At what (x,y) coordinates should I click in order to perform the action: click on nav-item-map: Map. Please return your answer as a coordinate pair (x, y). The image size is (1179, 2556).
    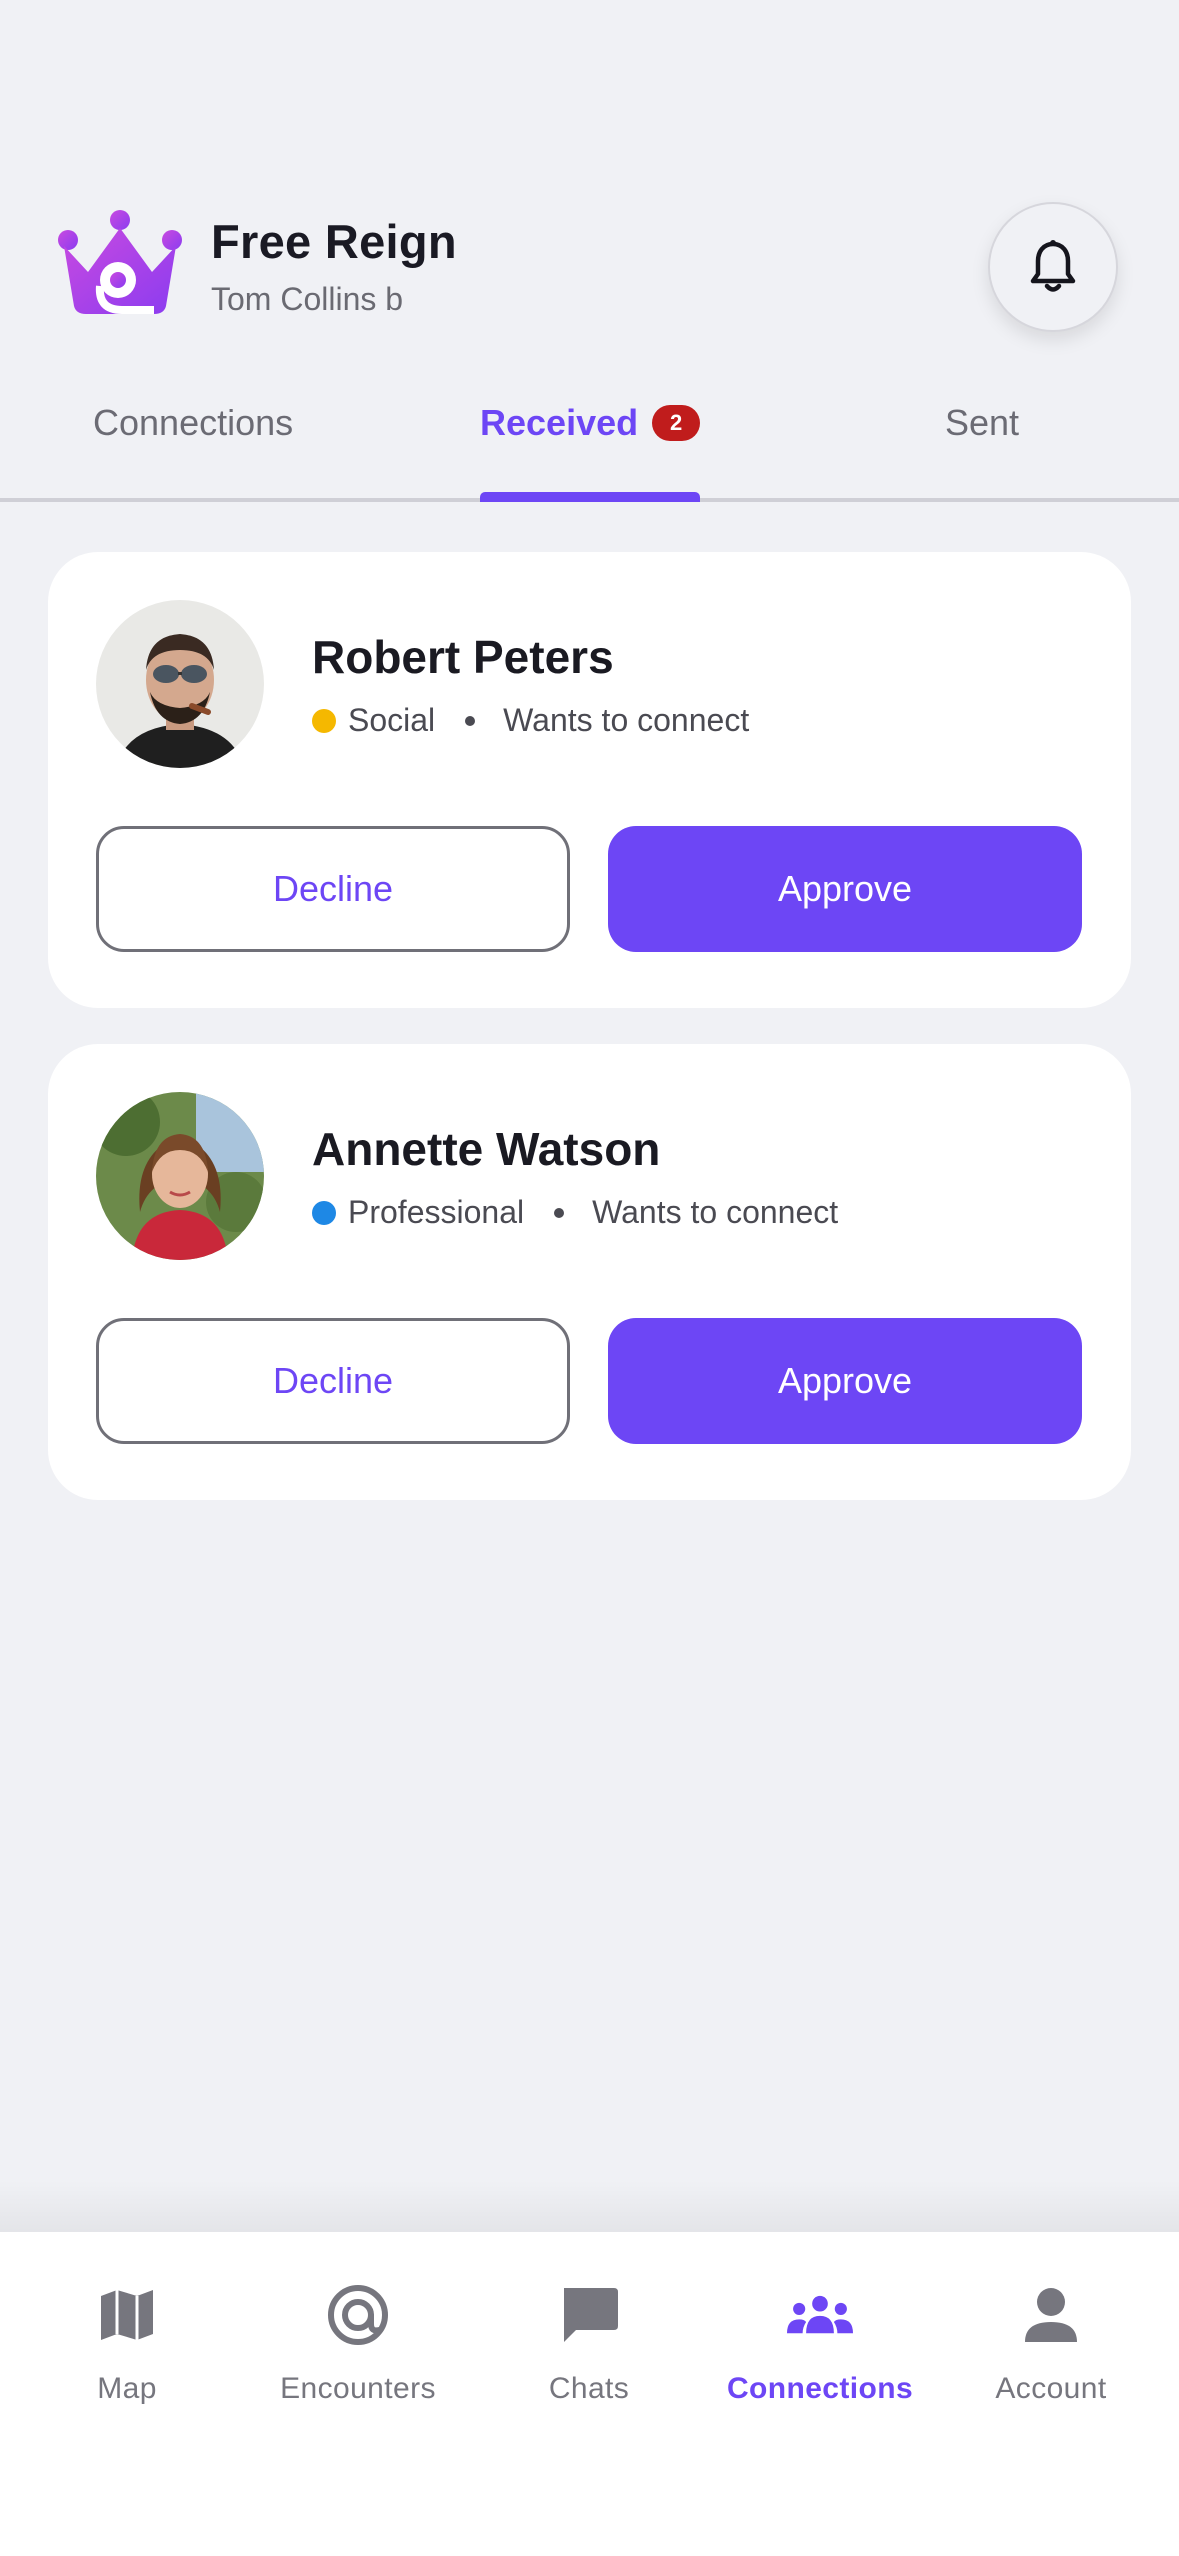
    Looking at the image, I should click on (127, 2344).